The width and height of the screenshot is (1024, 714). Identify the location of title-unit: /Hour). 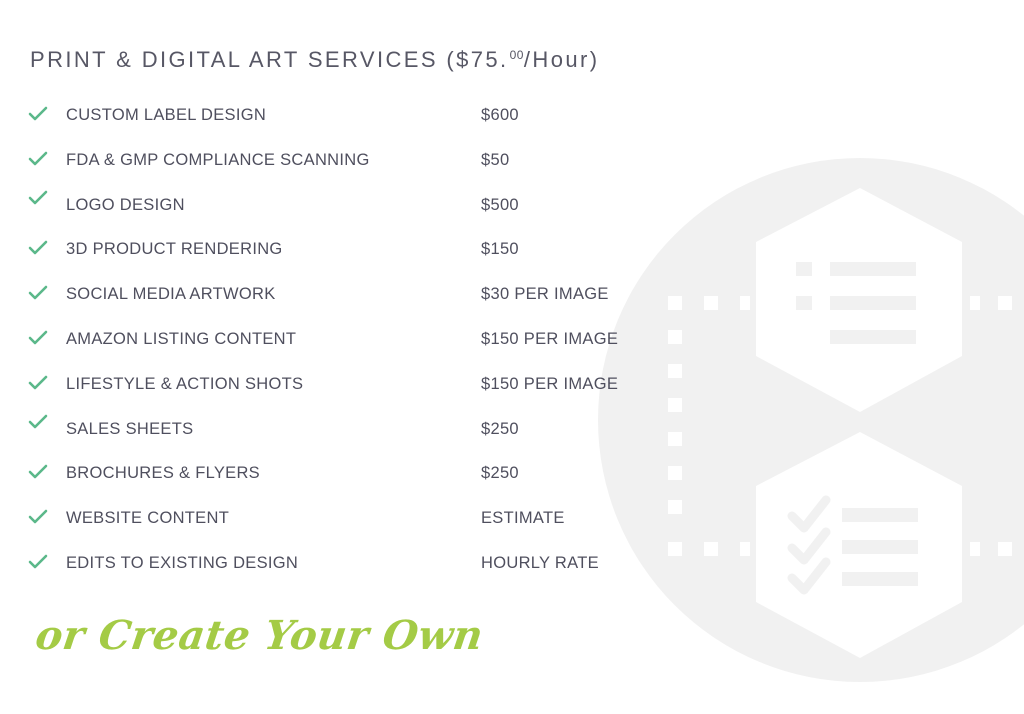
(561, 59).